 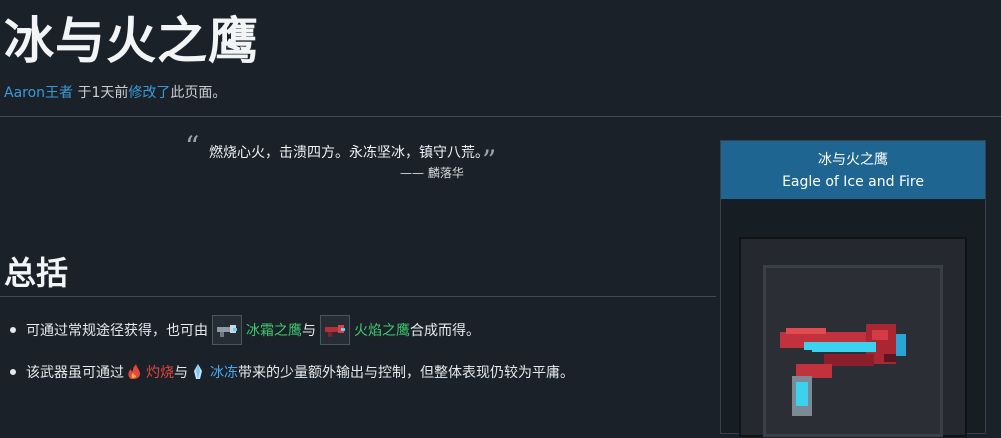 What do you see at coordinates (75, 373) in the screenshot?
I see `bullet-text: 该武器虽可通过` at bounding box center [75, 373].